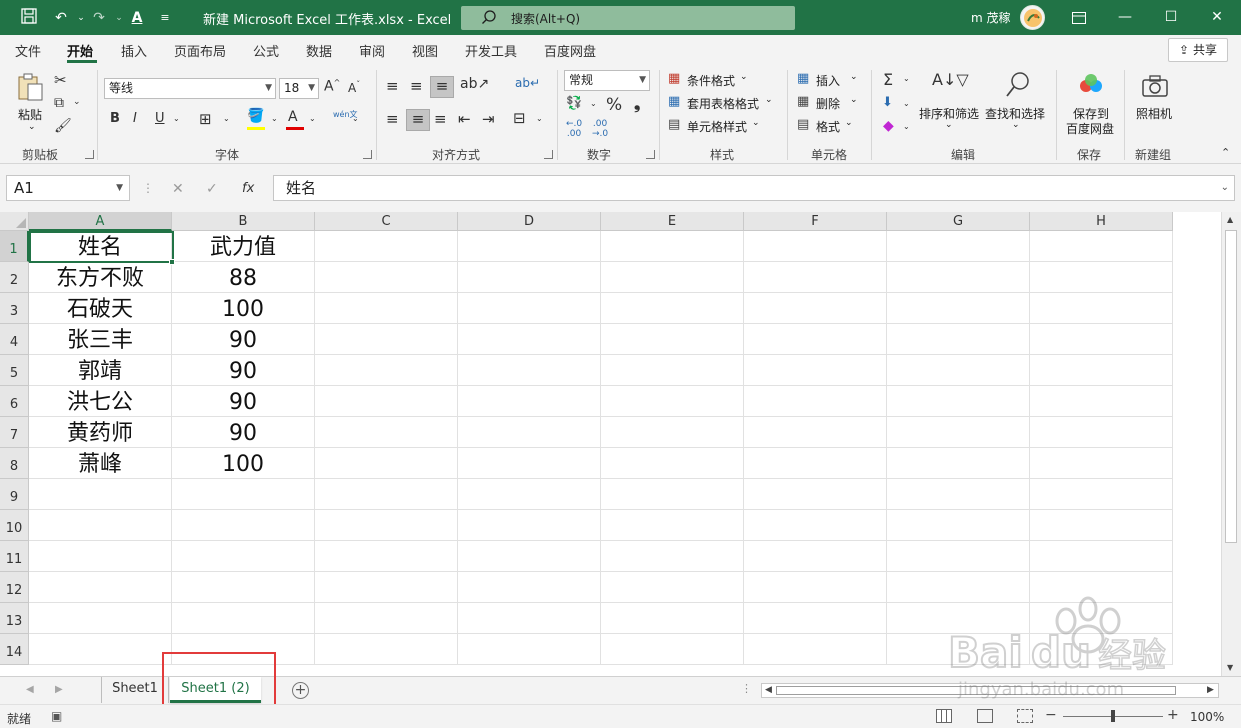 This screenshot has height=728, width=1241. What do you see at coordinates (488, 119) in the screenshot?
I see `increase-indent-icon: ⇥` at bounding box center [488, 119].